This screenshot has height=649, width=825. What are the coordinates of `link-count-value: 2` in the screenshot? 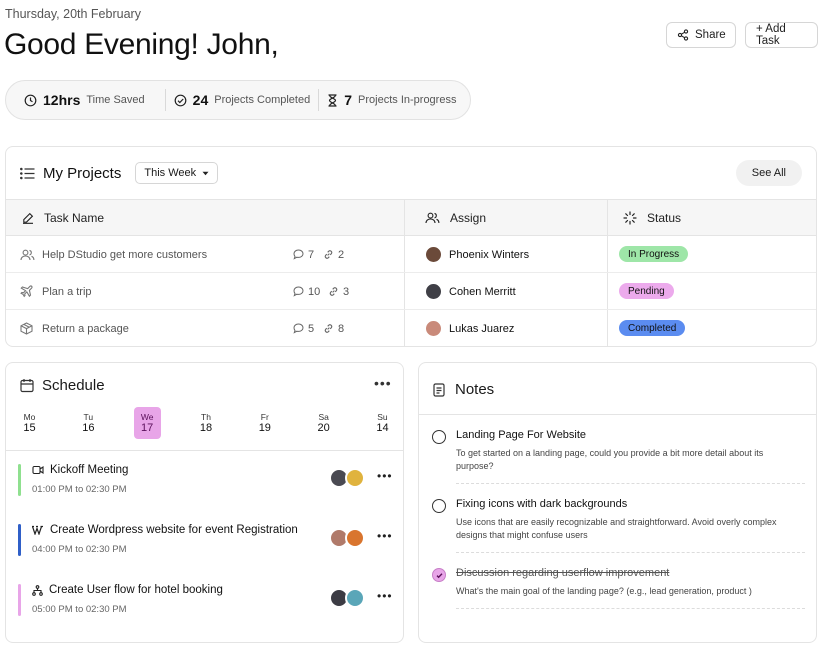 It's located at (341, 254).